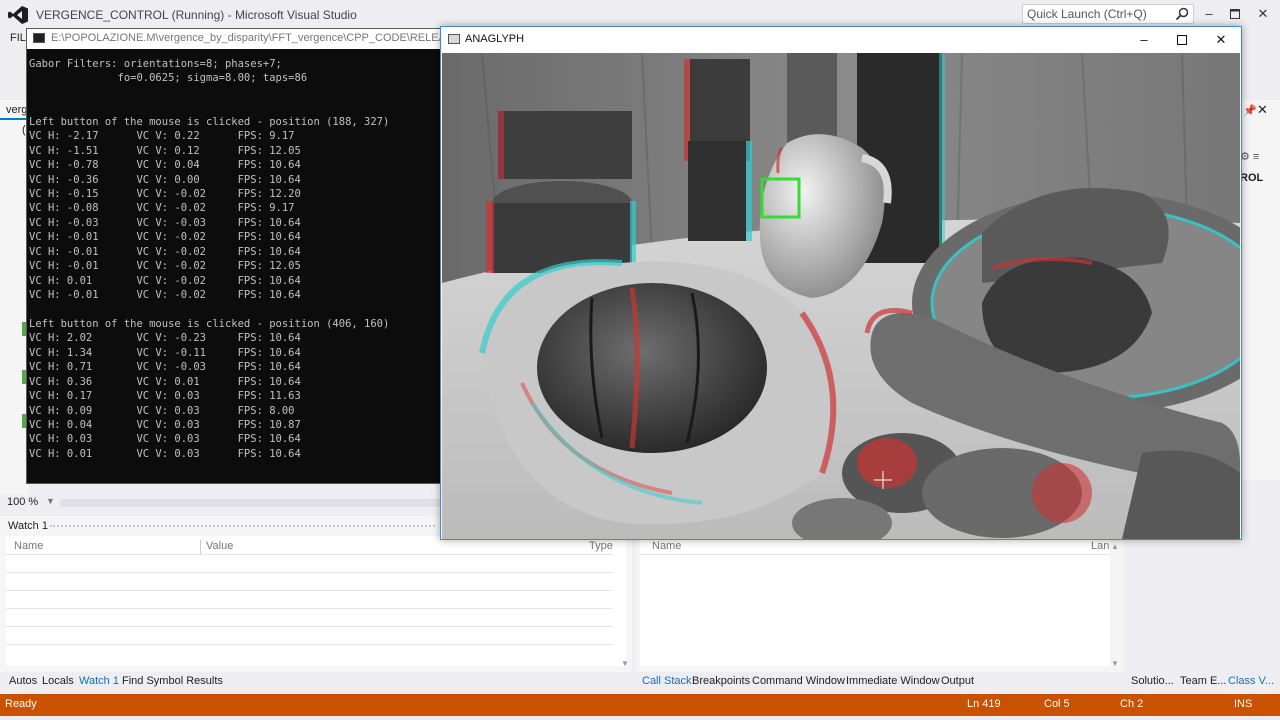  I want to click on console-line: VC H: -0.78 VC V: 0.04 FPS: 10.64, so click(165, 165).